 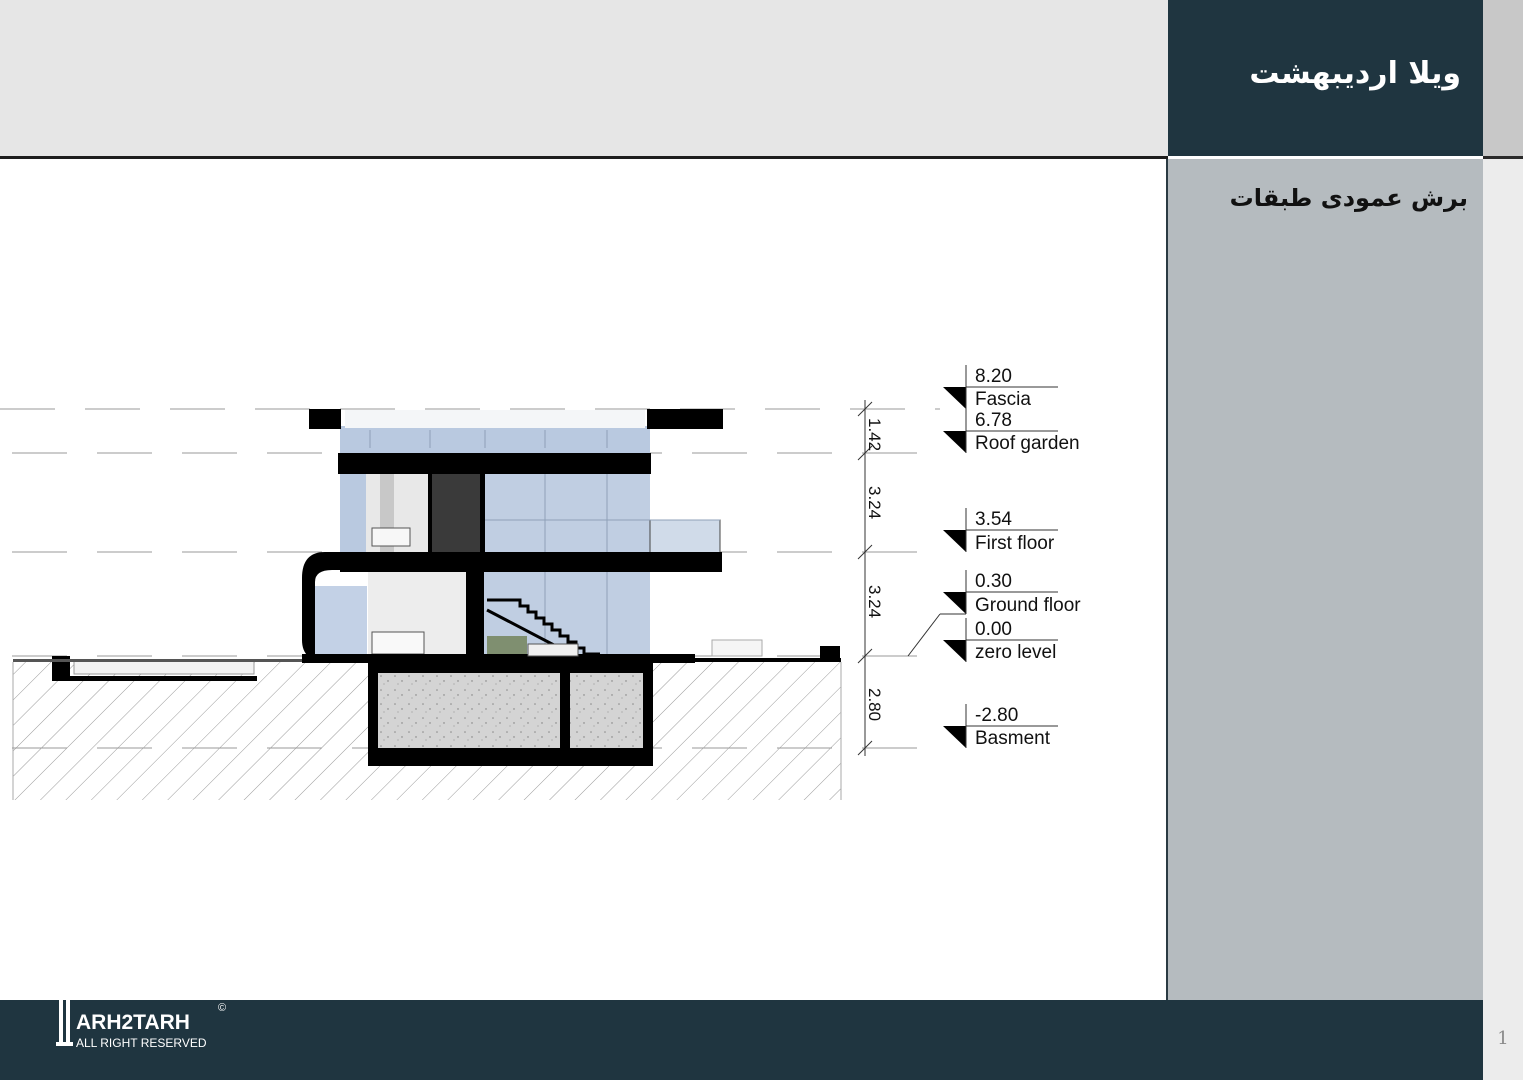 I want to click on right-strip-top, so click(x=1503, y=78).